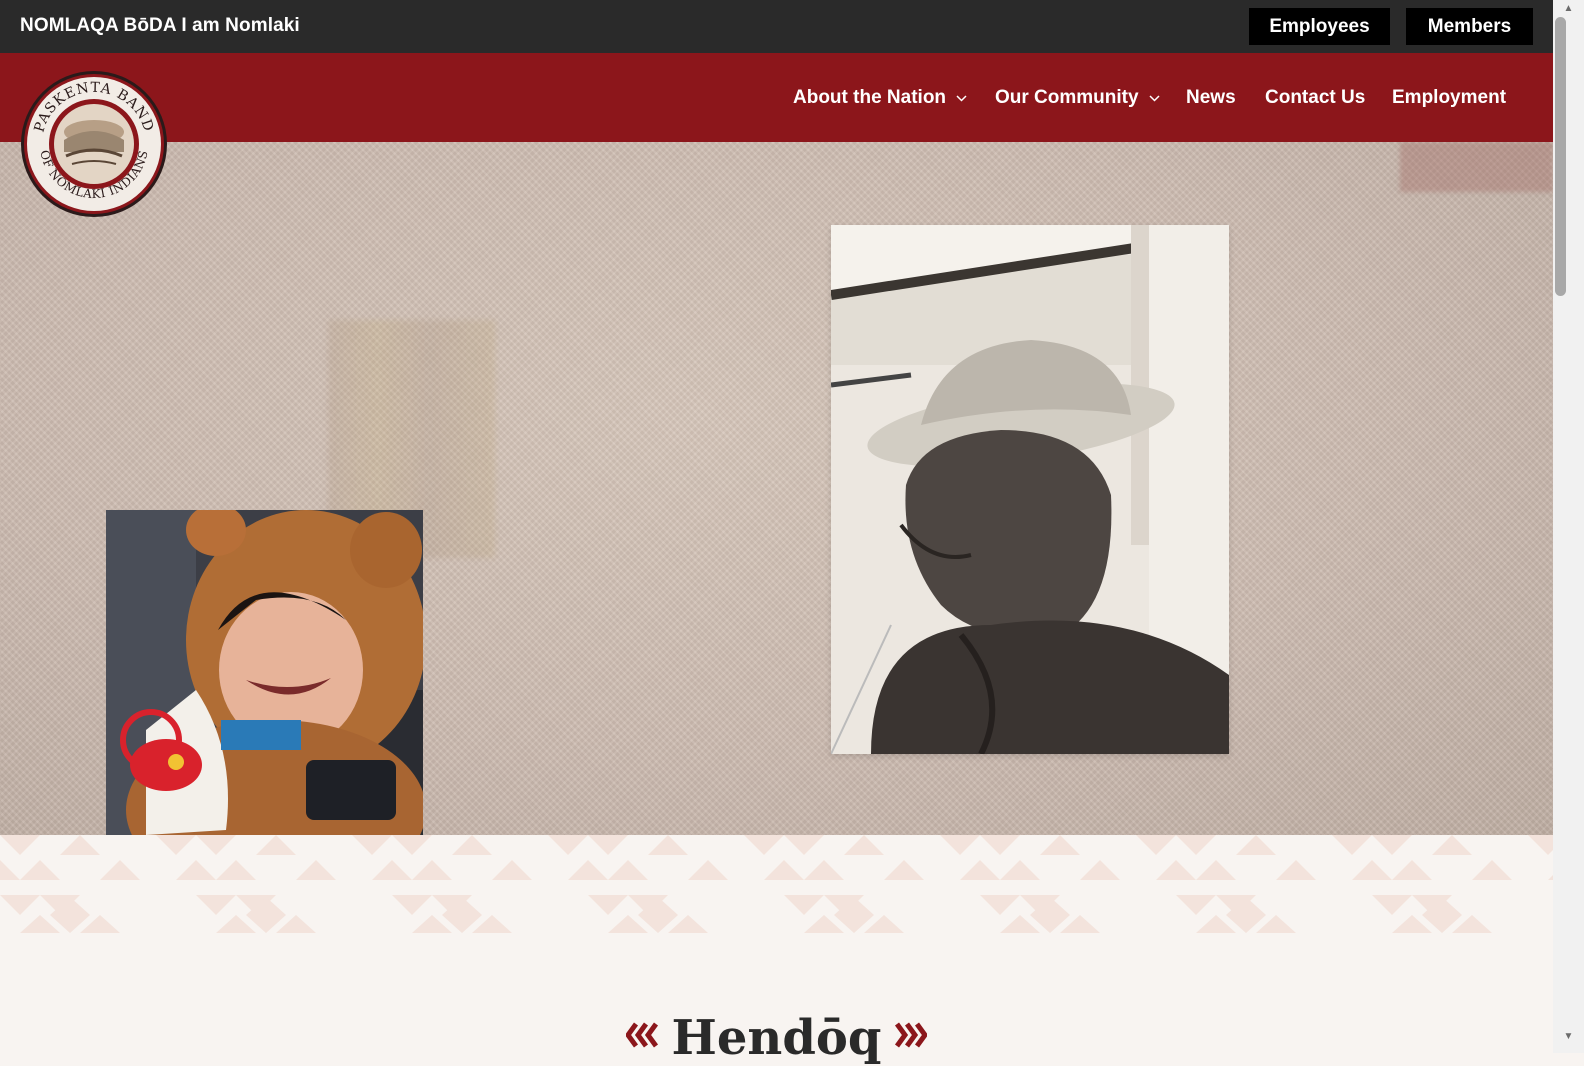 This screenshot has width=1584, height=1066. Describe the element at coordinates (1030, 489) in the screenshot. I see `elder-cowboy-hat-photo` at that location.